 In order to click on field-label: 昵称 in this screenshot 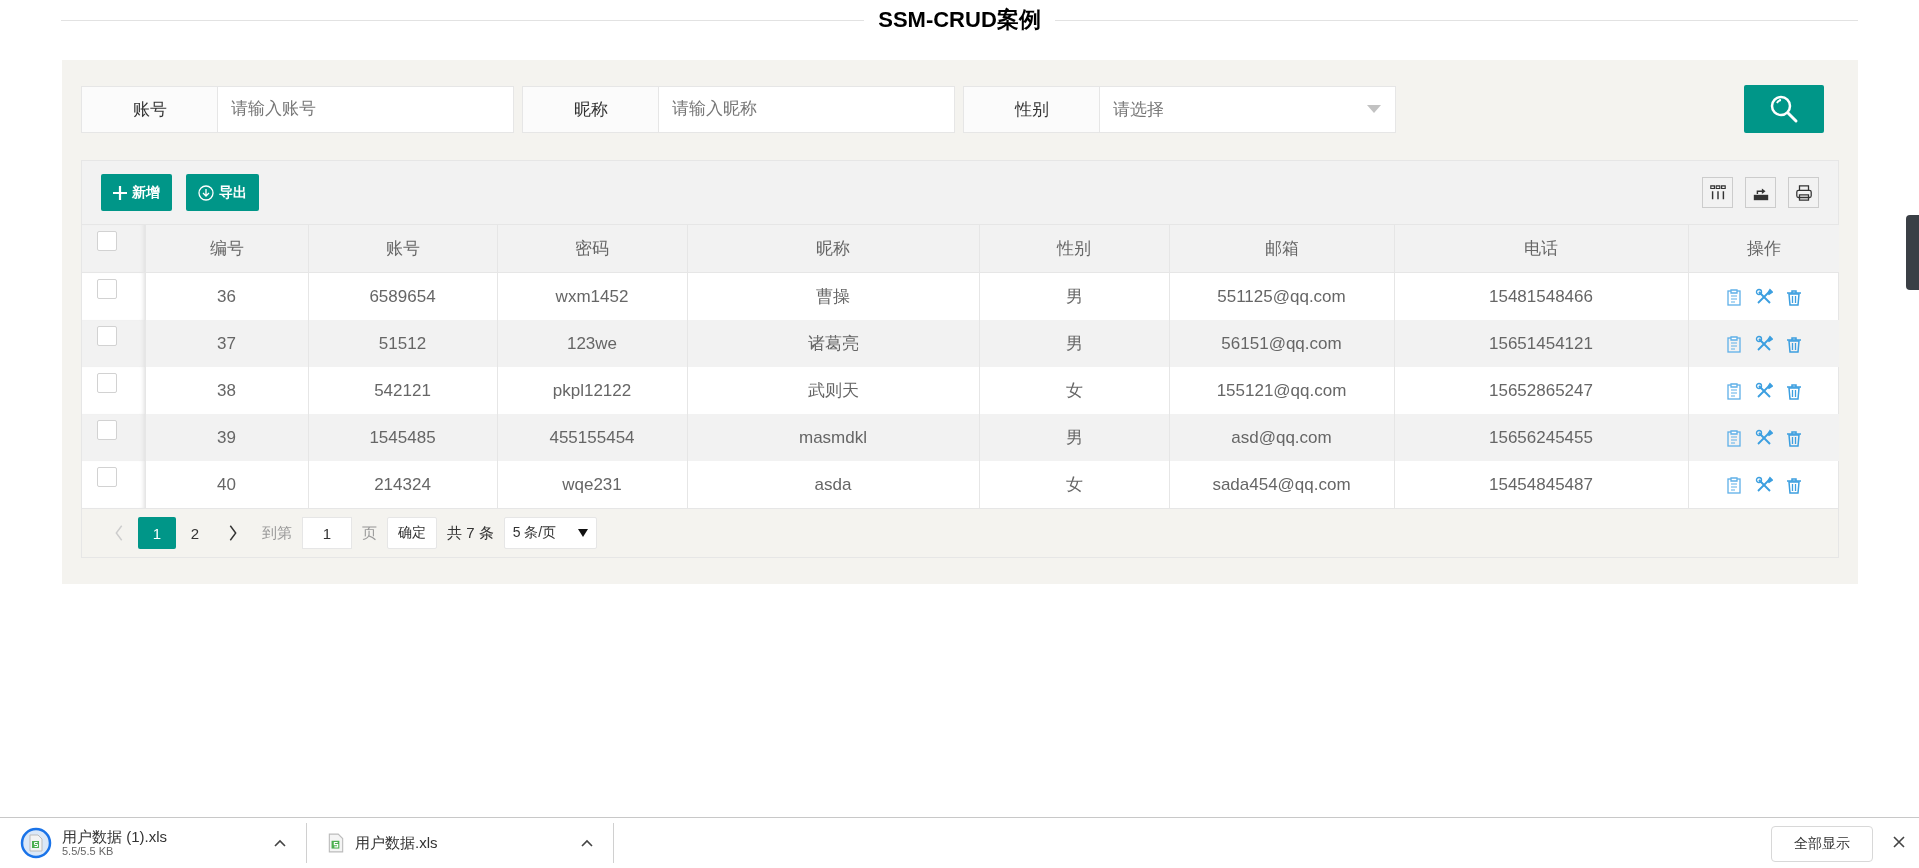, I will do `click(590, 109)`.